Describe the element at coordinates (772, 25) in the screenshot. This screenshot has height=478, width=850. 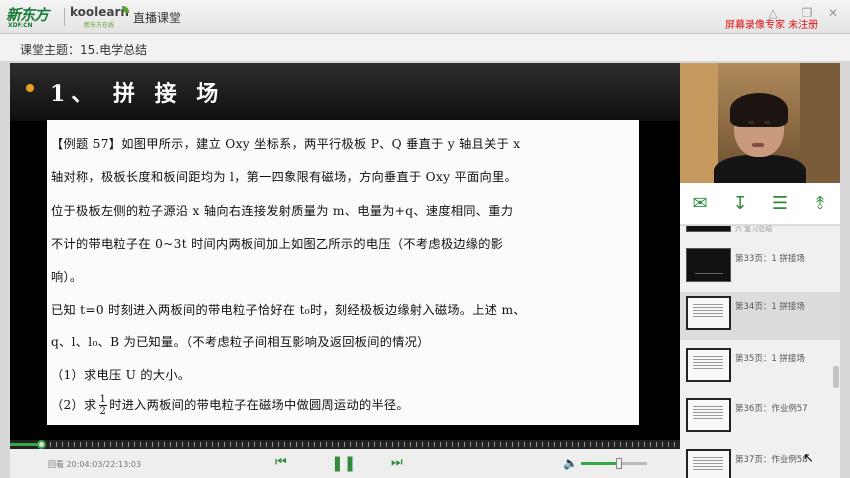
I see `recorder-watermark: 屏幕录像专家 未注册` at that location.